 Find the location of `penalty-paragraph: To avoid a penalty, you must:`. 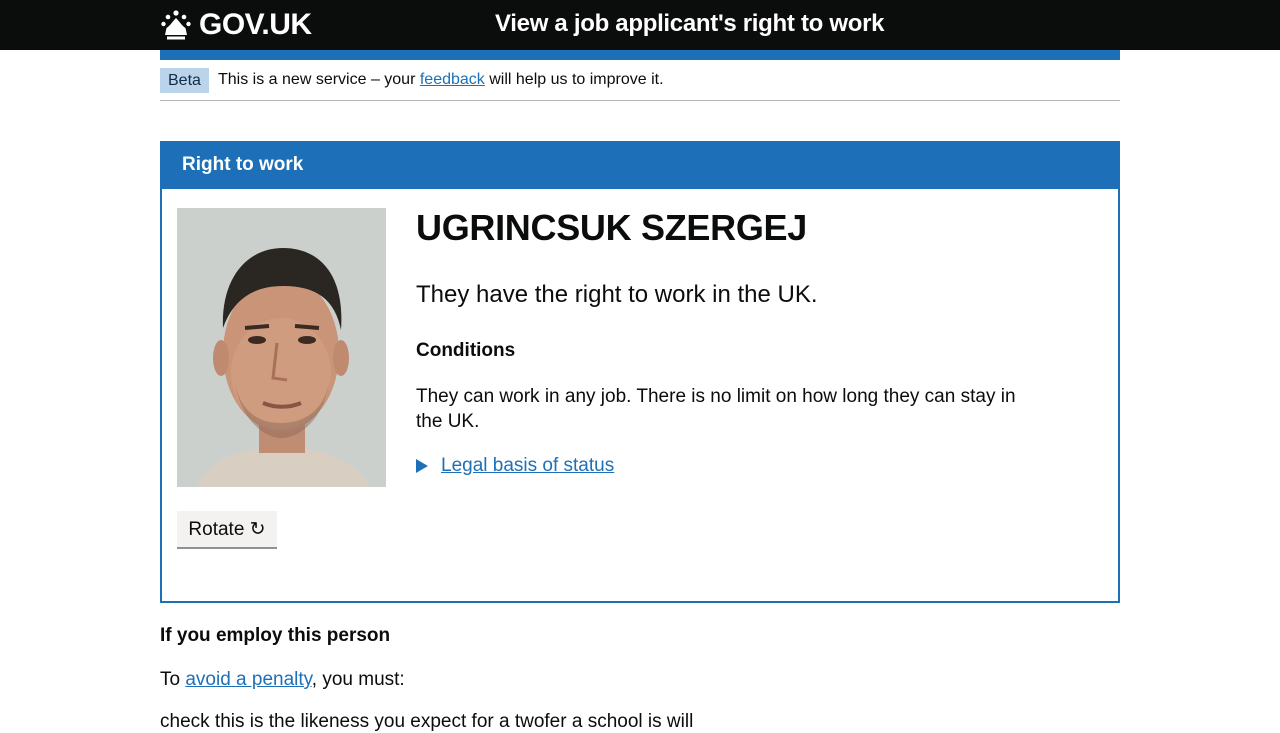

penalty-paragraph: To avoid a penalty, you must: is located at coordinates (282, 680).